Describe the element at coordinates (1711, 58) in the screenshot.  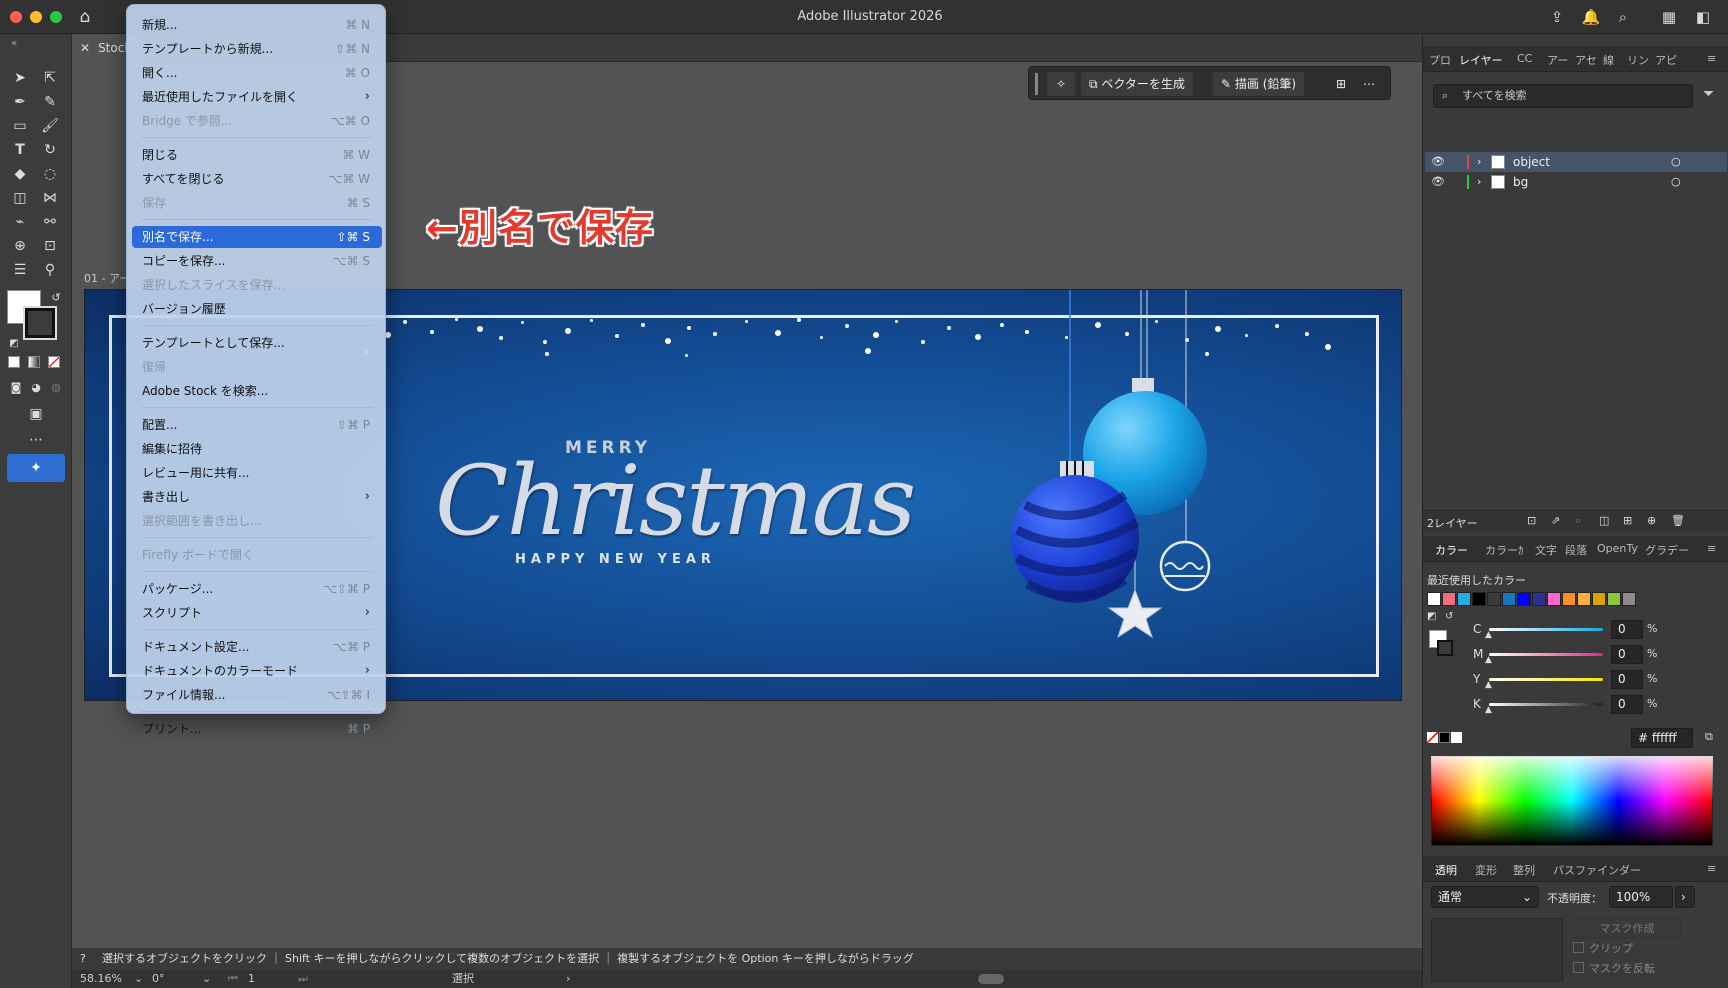
I see `panel-menu-icon: ≡` at that location.